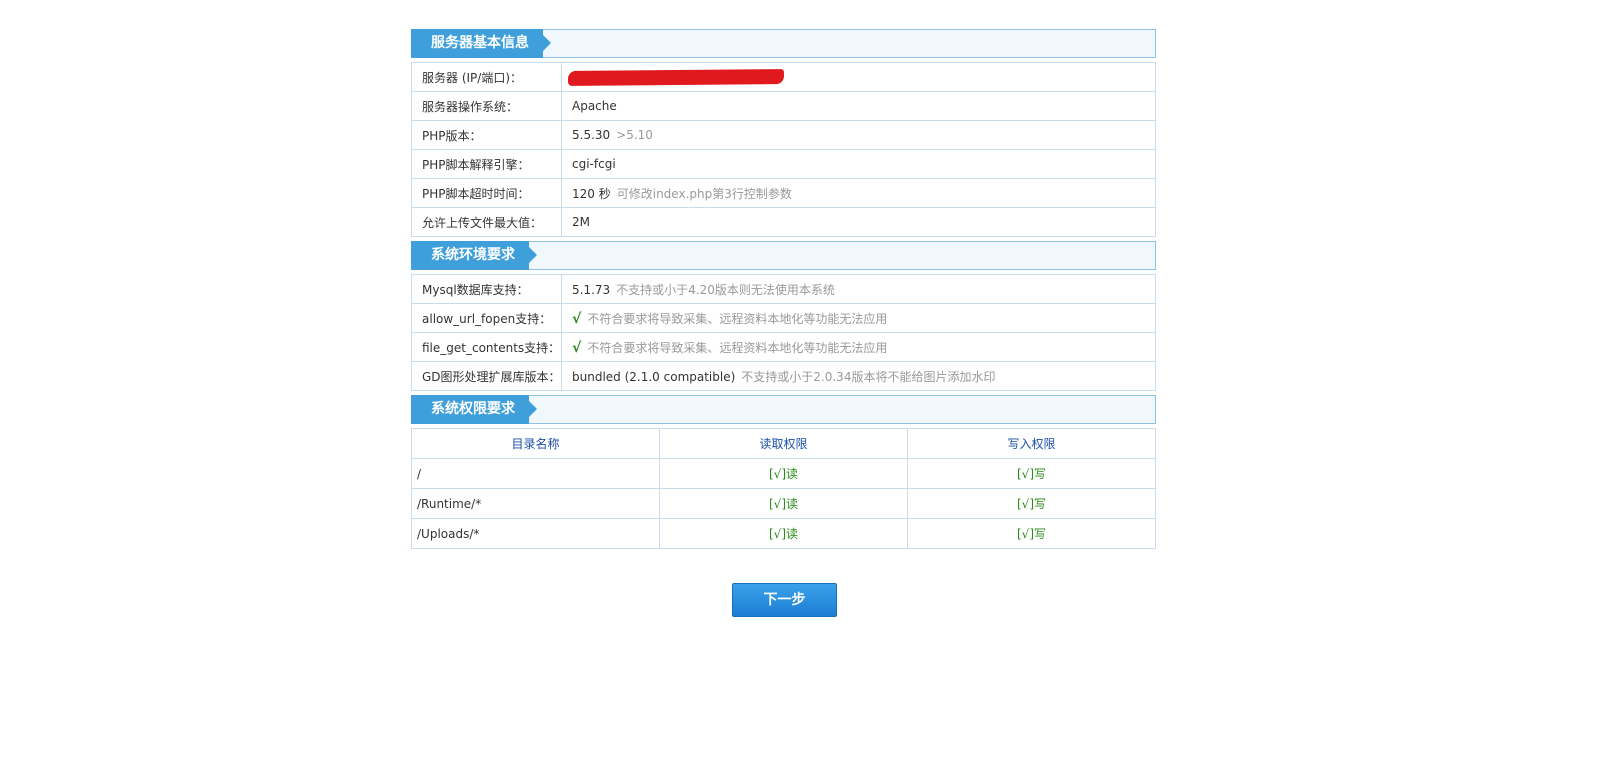 Image resolution: width=1600 pixels, height=771 pixels. What do you see at coordinates (654, 376) in the screenshot?
I see `row-value: bundled (2.1.0 compatible)` at bounding box center [654, 376].